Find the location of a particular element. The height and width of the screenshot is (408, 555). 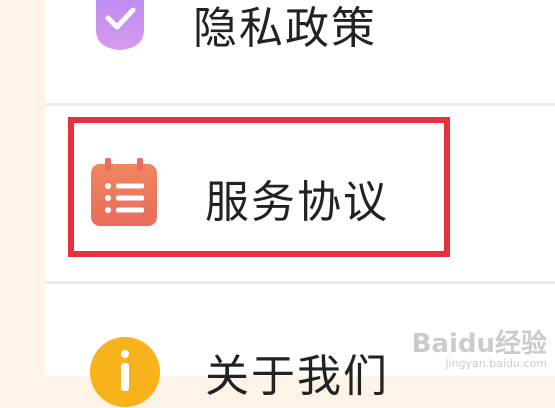

check-shield-icon is located at coordinates (120, 25).